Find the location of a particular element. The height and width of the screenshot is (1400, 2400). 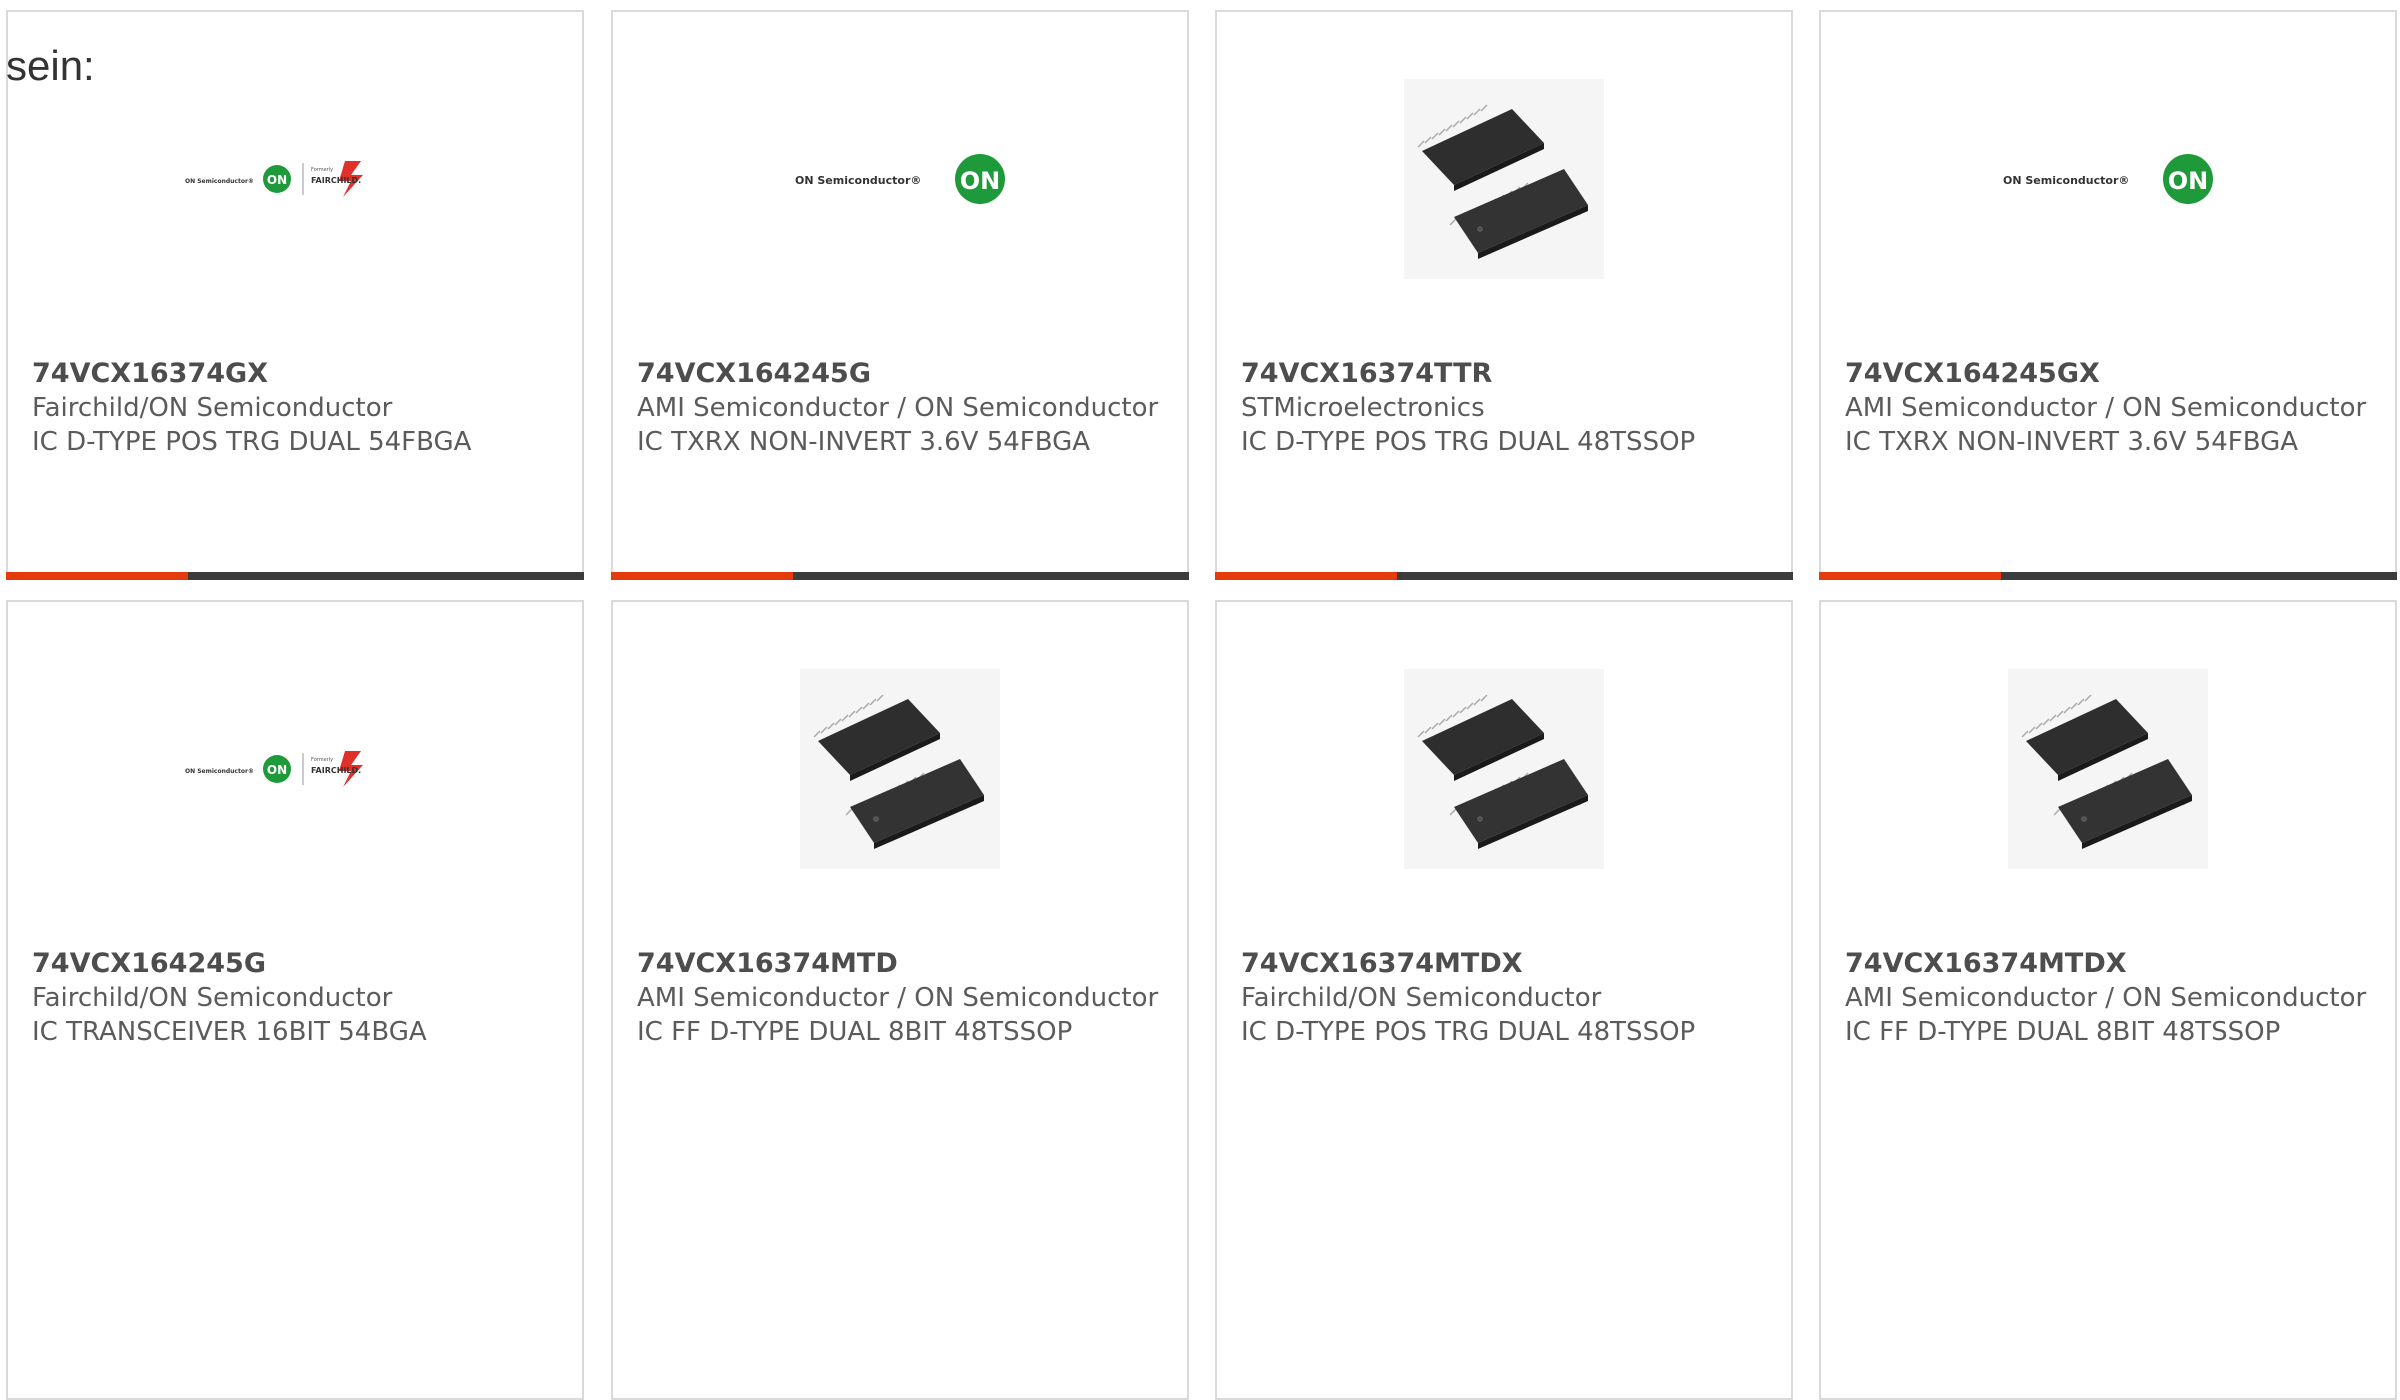

description: IC TRANSCEIVER 16BIT 54BGA is located at coordinates (229, 1032).